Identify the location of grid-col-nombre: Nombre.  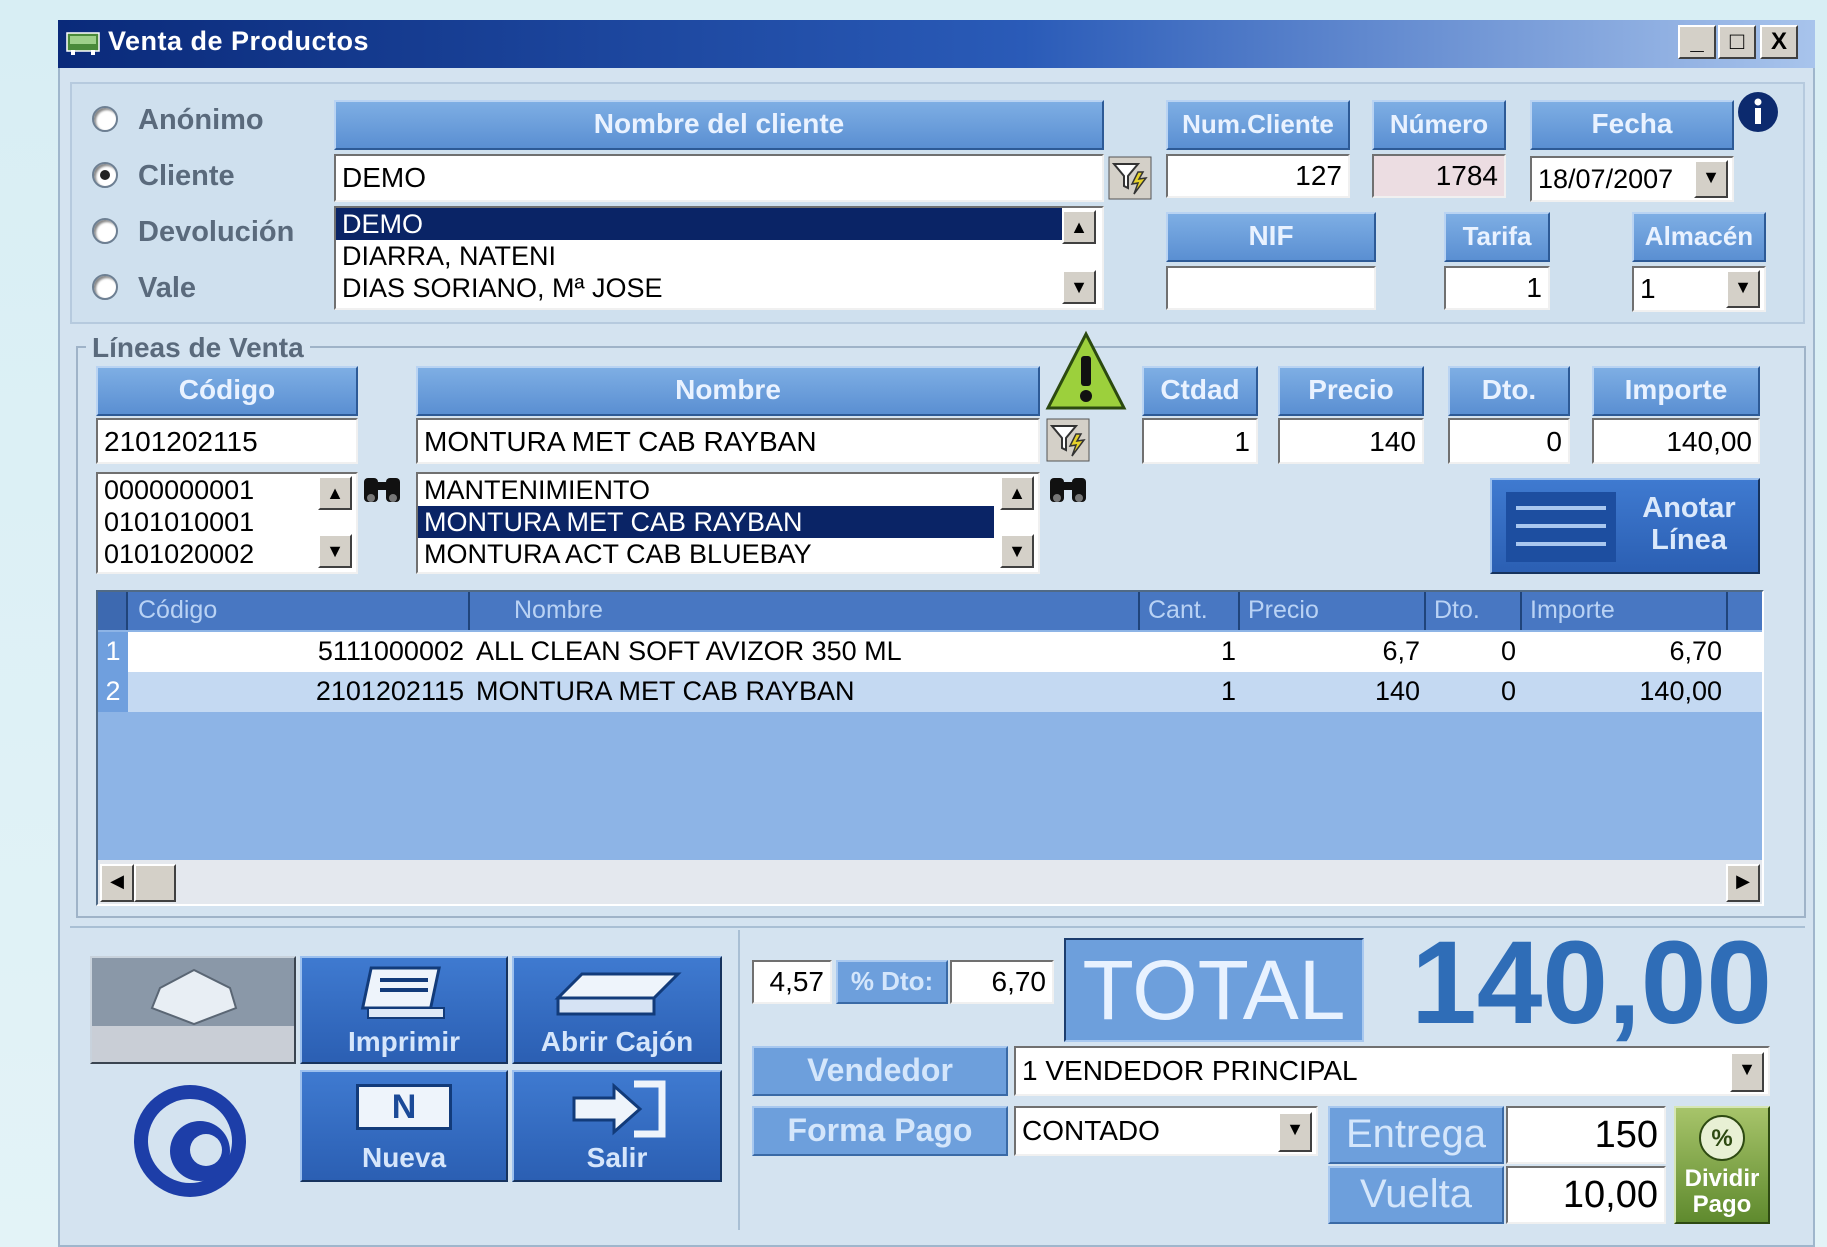
(558, 611).